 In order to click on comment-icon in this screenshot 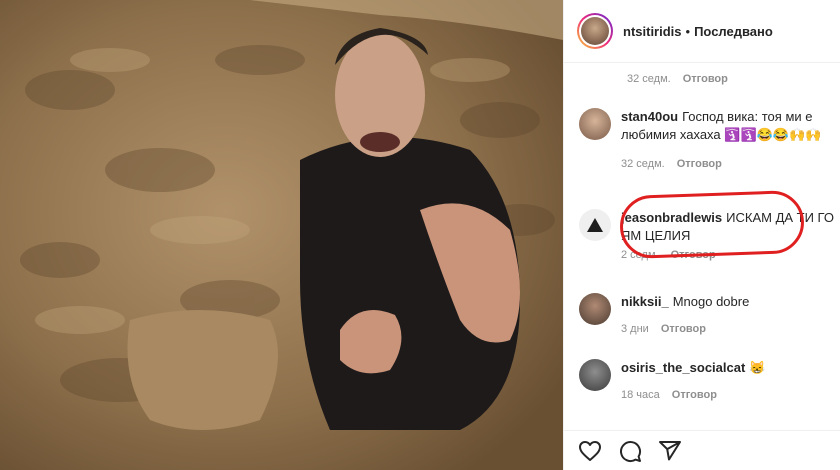, I will do `click(630, 451)`.